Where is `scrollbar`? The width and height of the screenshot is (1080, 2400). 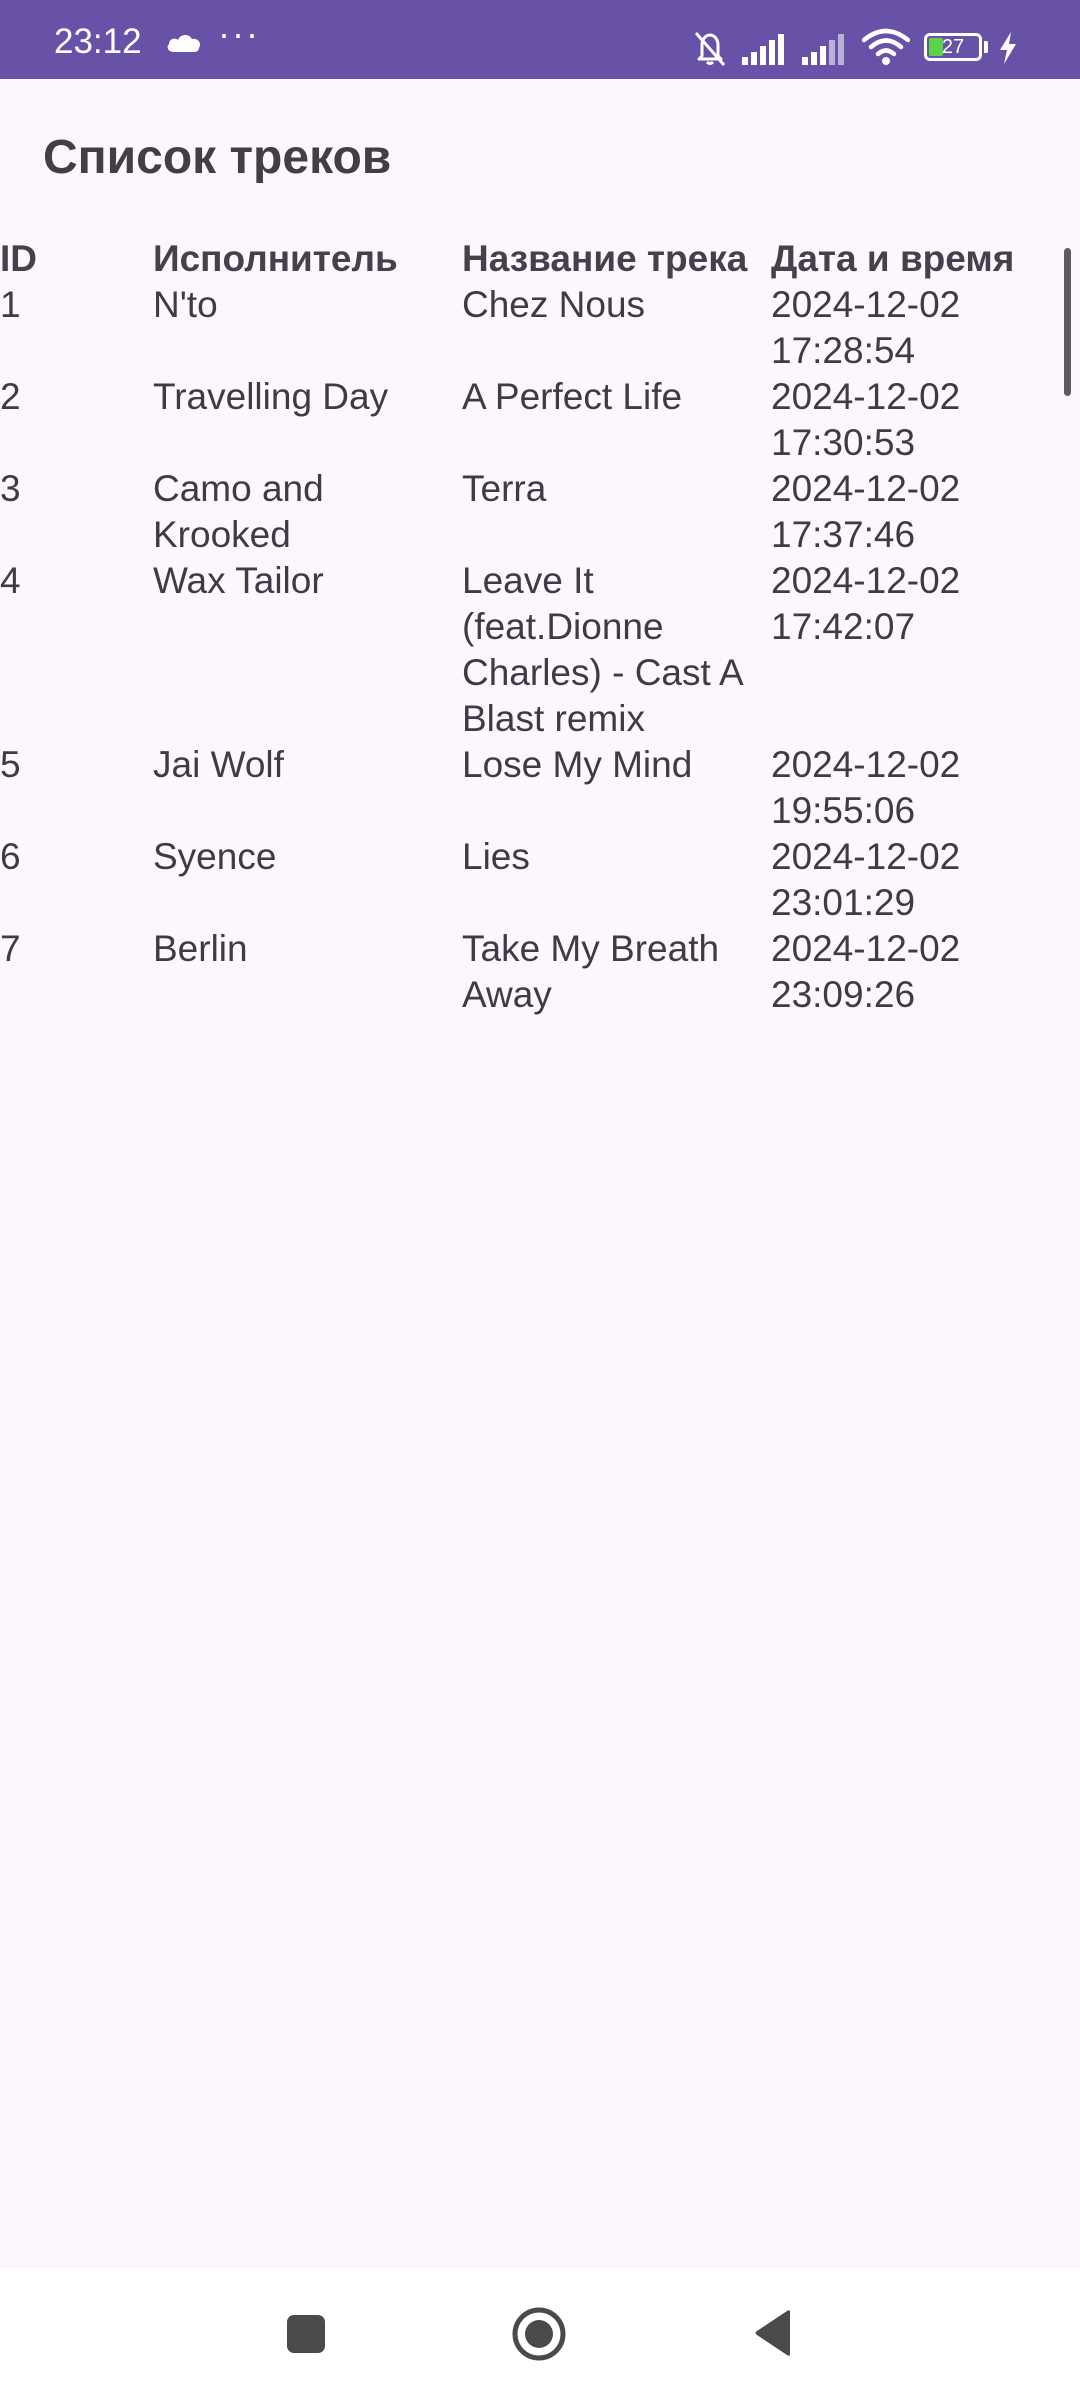
scrollbar is located at coordinates (1067, 322).